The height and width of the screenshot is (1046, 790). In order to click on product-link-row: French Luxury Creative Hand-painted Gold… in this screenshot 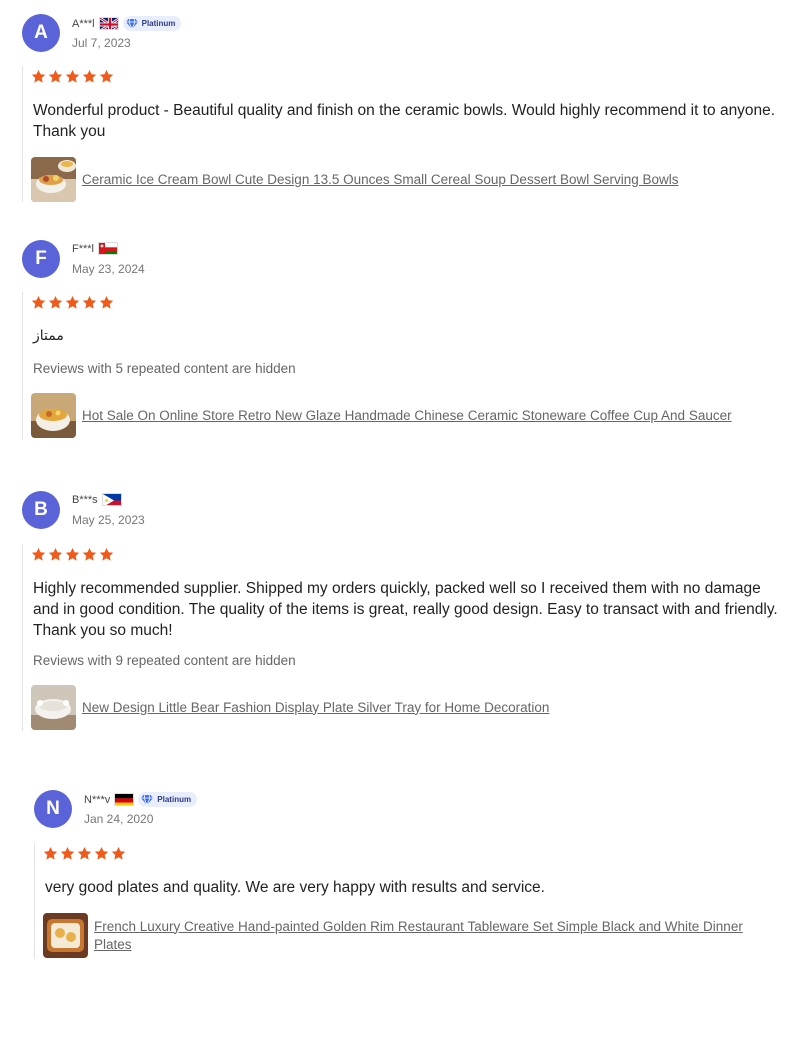, I will do `click(412, 935)`.